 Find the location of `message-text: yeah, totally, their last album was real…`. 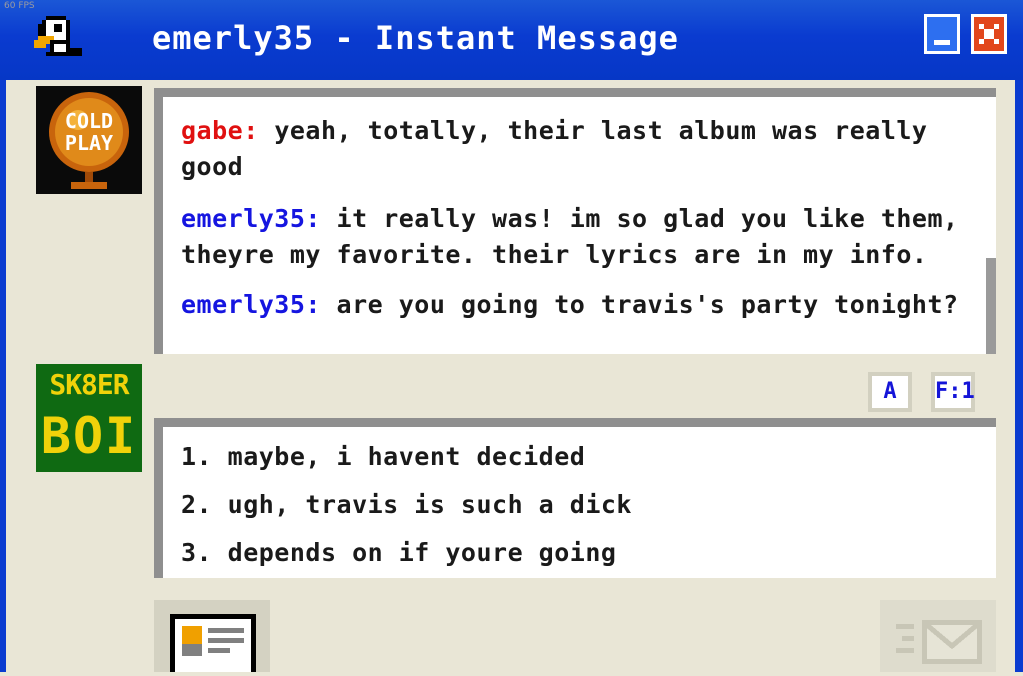

message-text: yeah, totally, their last album was real… is located at coordinates (554, 148).